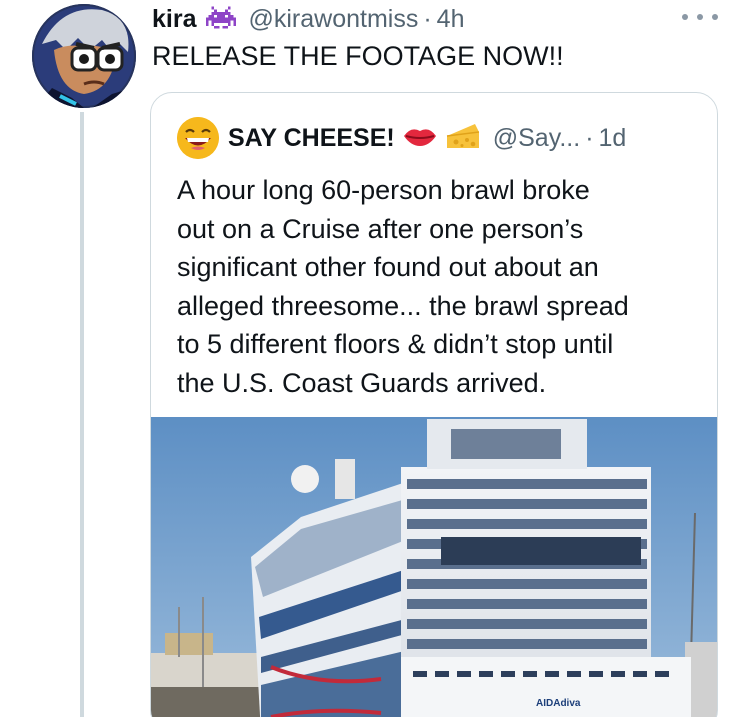  Describe the element at coordinates (401, 138) in the screenshot. I see `quoted-tweet-header: SAY CHEESE! @Say... · 1d` at that location.